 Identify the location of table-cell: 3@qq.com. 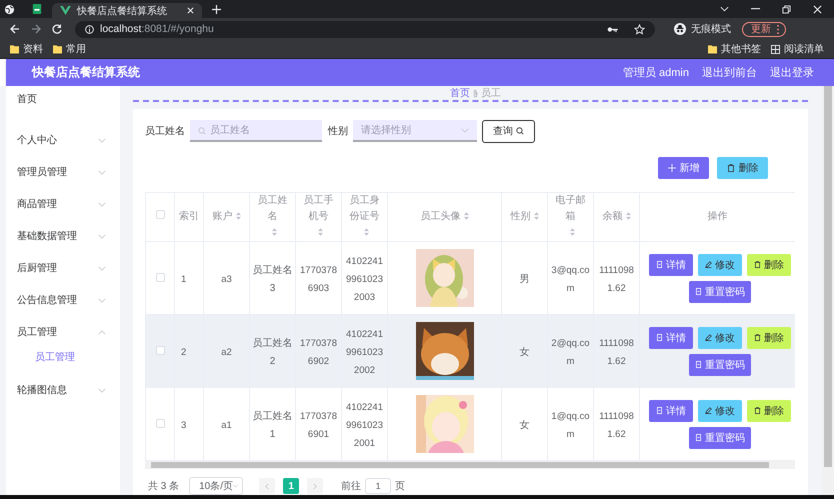
(570, 279).